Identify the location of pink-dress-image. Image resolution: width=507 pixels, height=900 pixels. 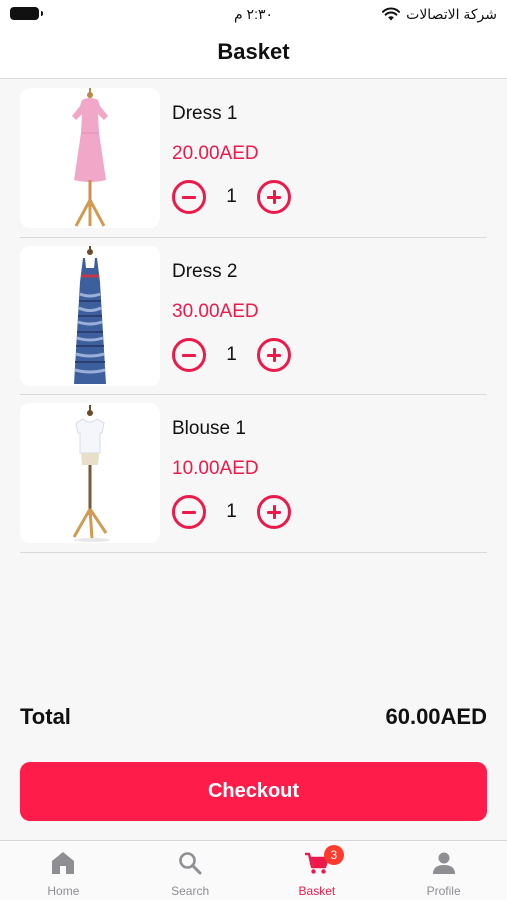
(90, 157).